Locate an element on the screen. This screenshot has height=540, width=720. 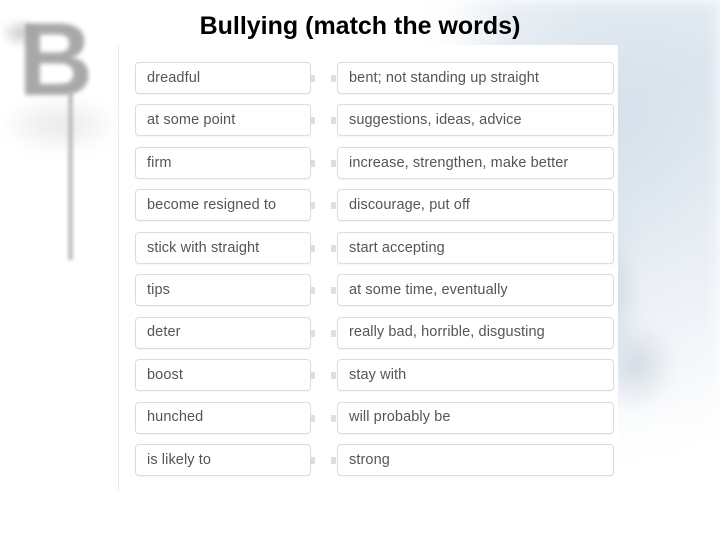
match-row: firm increase, strengthen, make better is located at coordinates (369, 162).